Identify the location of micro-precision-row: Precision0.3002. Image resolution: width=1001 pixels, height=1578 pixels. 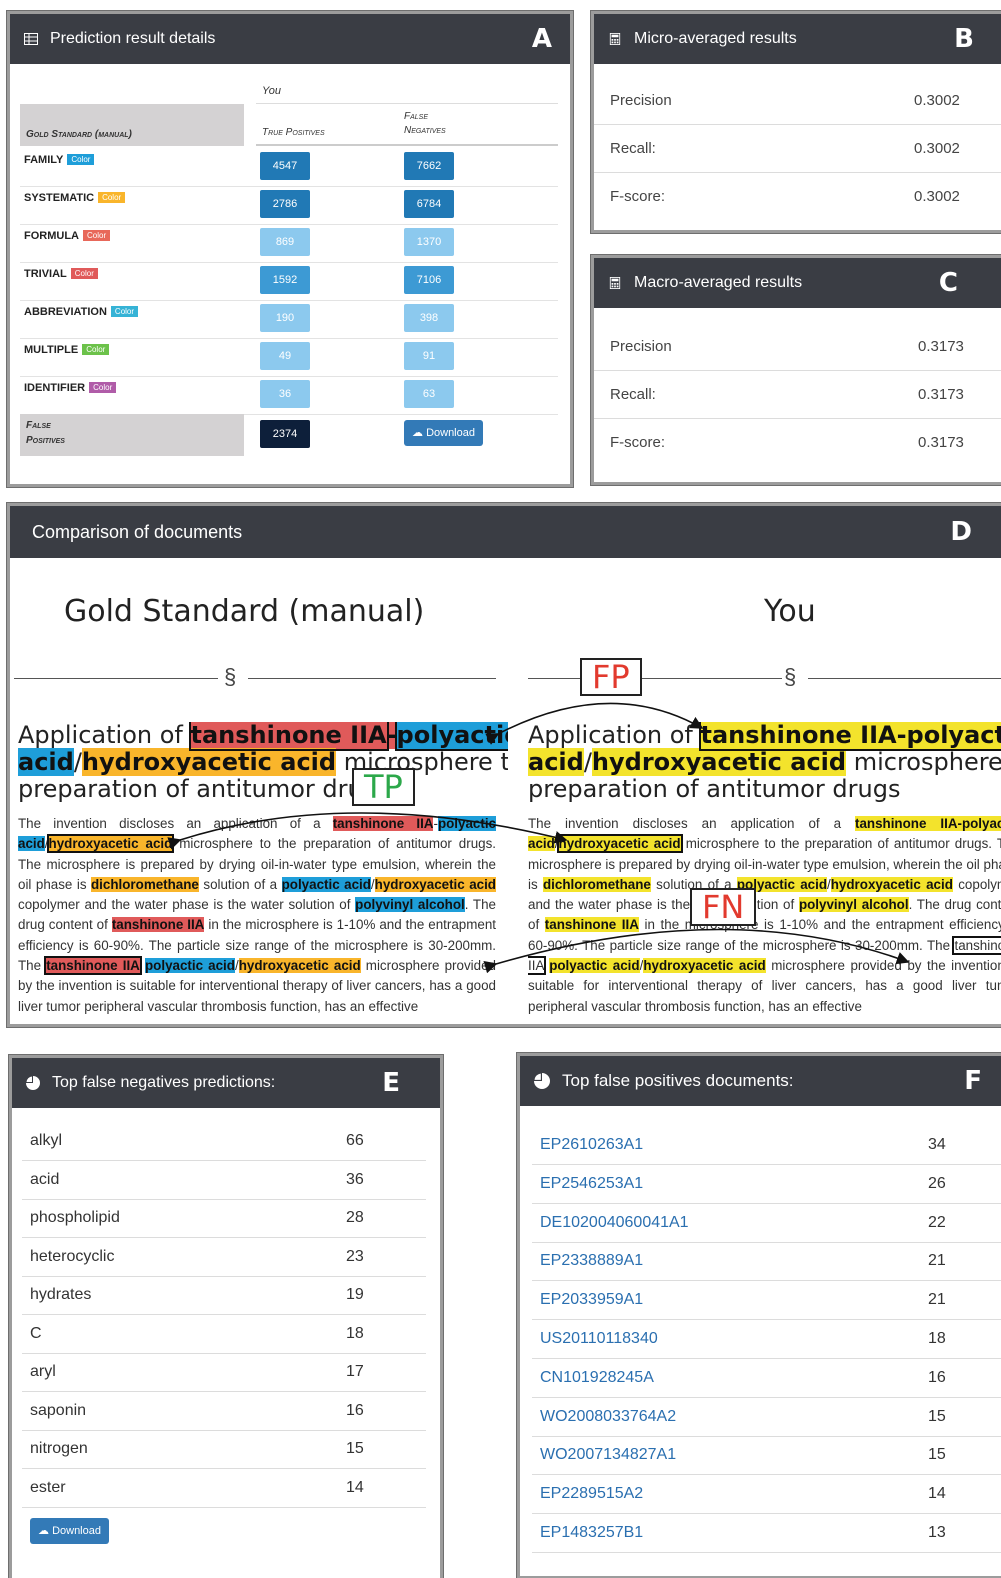
(797, 101).